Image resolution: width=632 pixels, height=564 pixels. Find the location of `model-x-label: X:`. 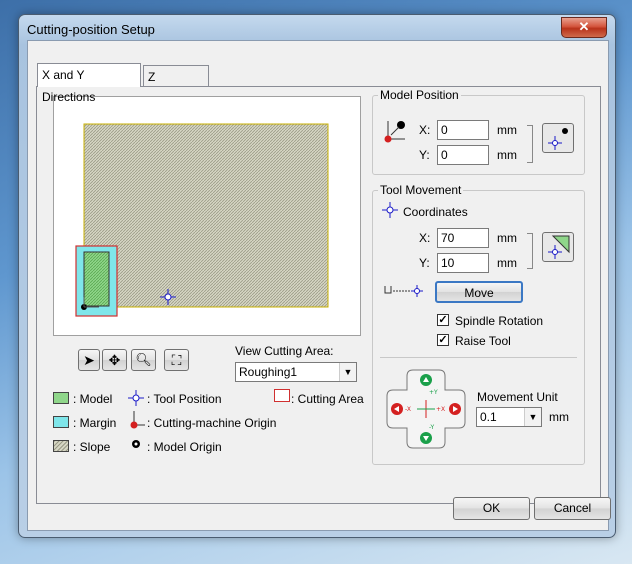

model-x-label: X: is located at coordinates (425, 130).